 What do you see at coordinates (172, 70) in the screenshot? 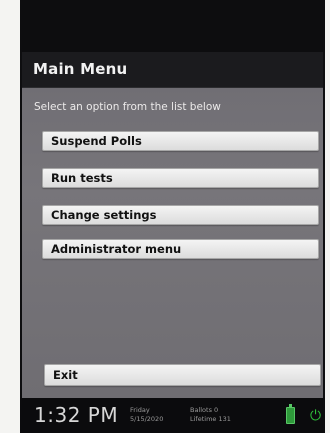
I see `title-bar: Main Menu` at bounding box center [172, 70].